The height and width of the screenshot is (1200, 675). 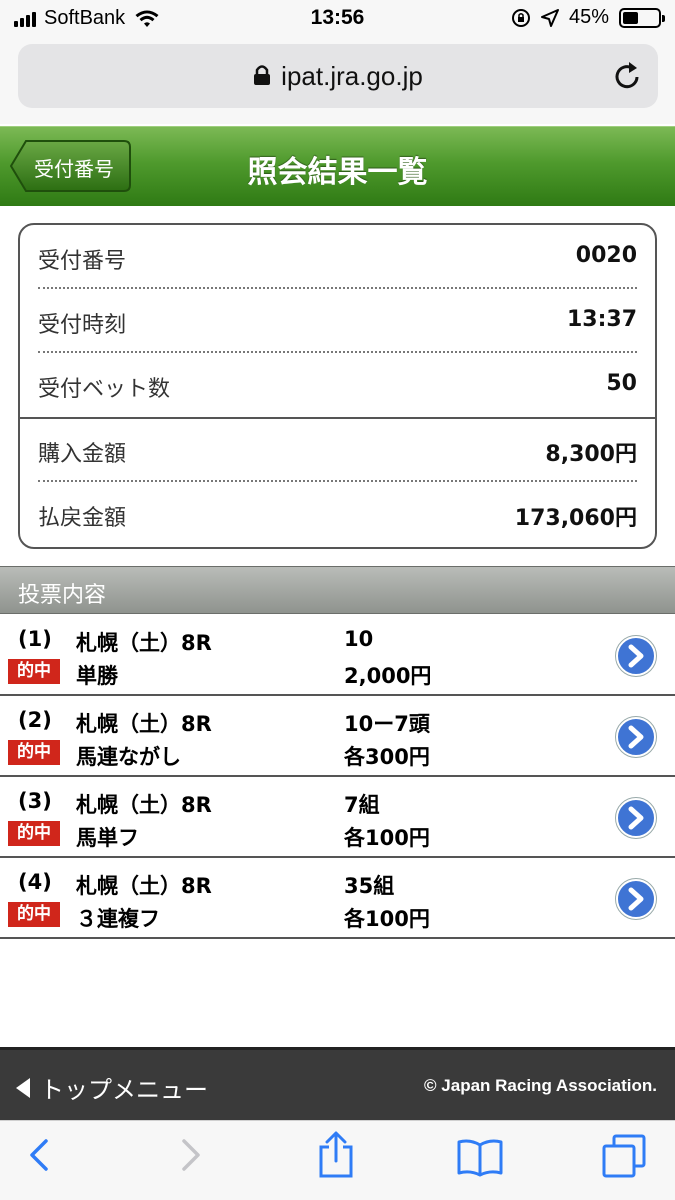 What do you see at coordinates (124, 1090) in the screenshot?
I see `top-menu-label: トップメニュー` at bounding box center [124, 1090].